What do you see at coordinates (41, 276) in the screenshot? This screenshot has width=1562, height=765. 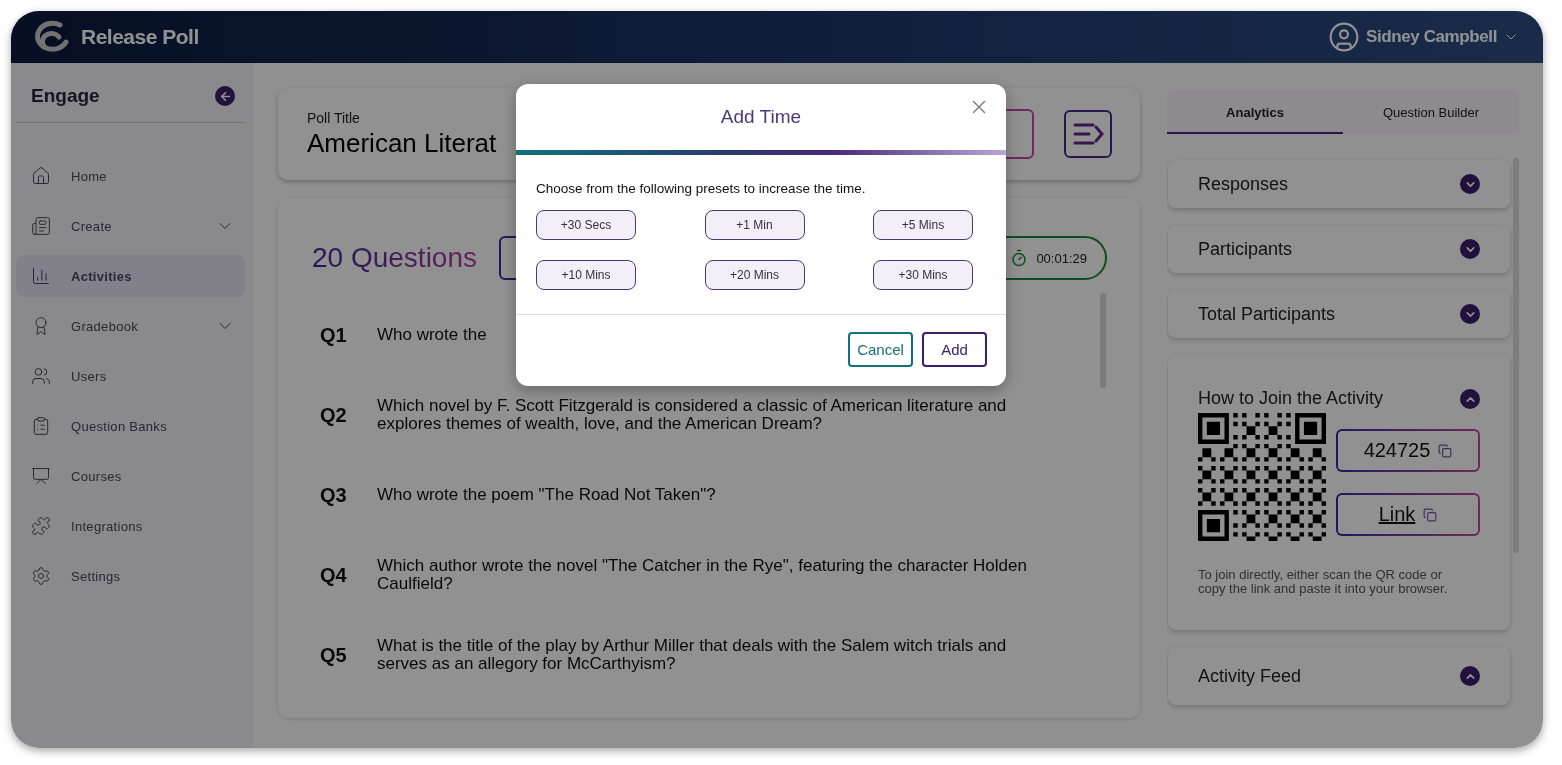 I see `bar-chart-icon` at bounding box center [41, 276].